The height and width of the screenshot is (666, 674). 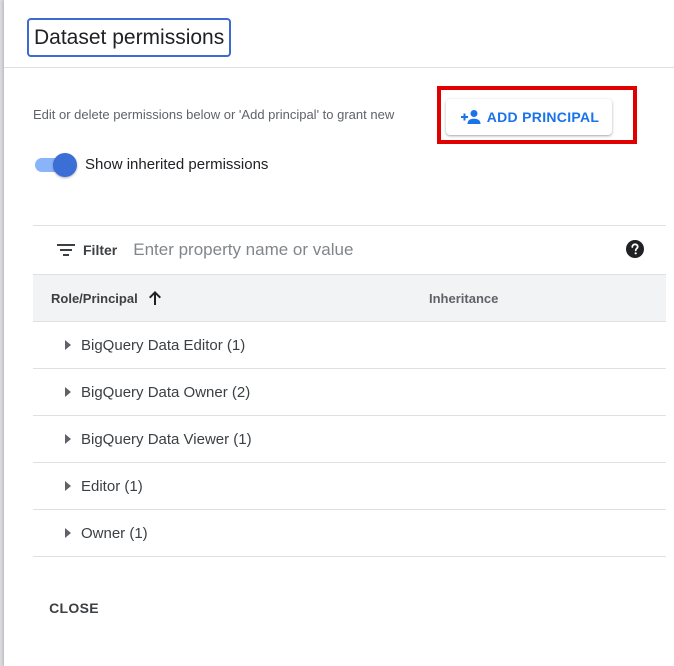 What do you see at coordinates (65, 165) in the screenshot?
I see `toggle-knob` at bounding box center [65, 165].